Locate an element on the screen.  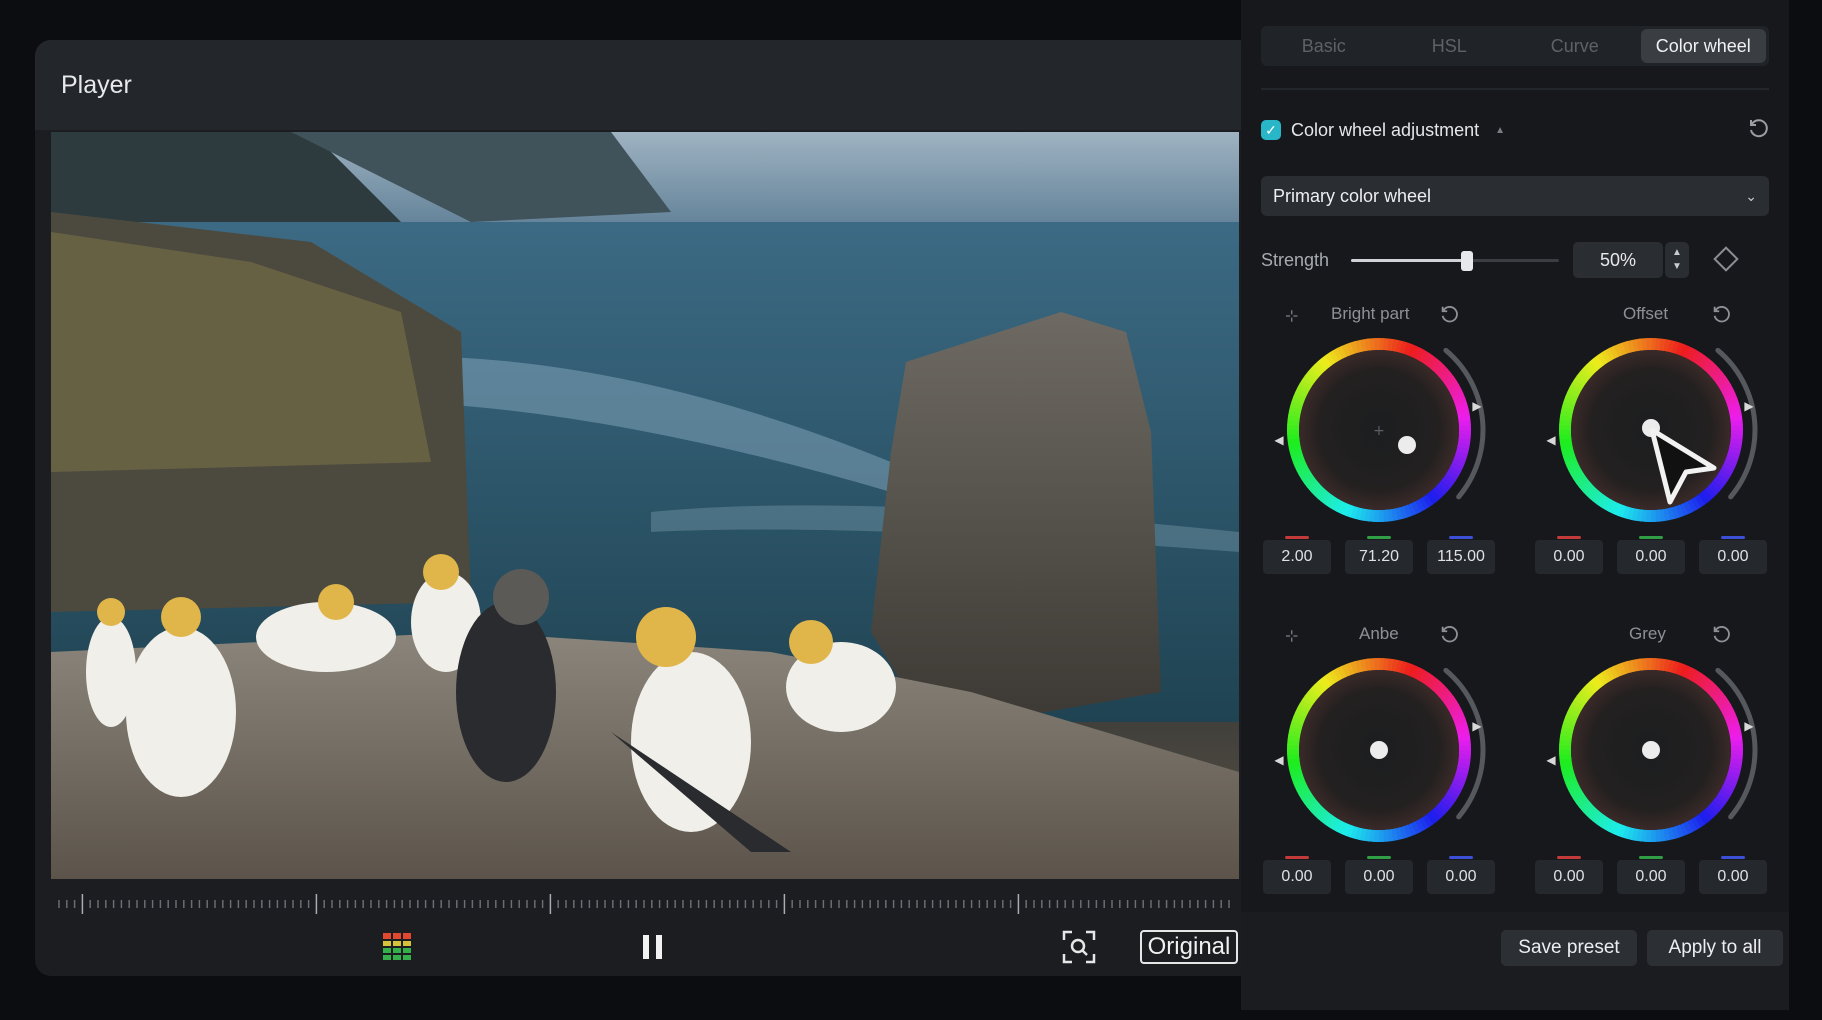
adjustment-checkbox: ✓ is located at coordinates (1271, 130).